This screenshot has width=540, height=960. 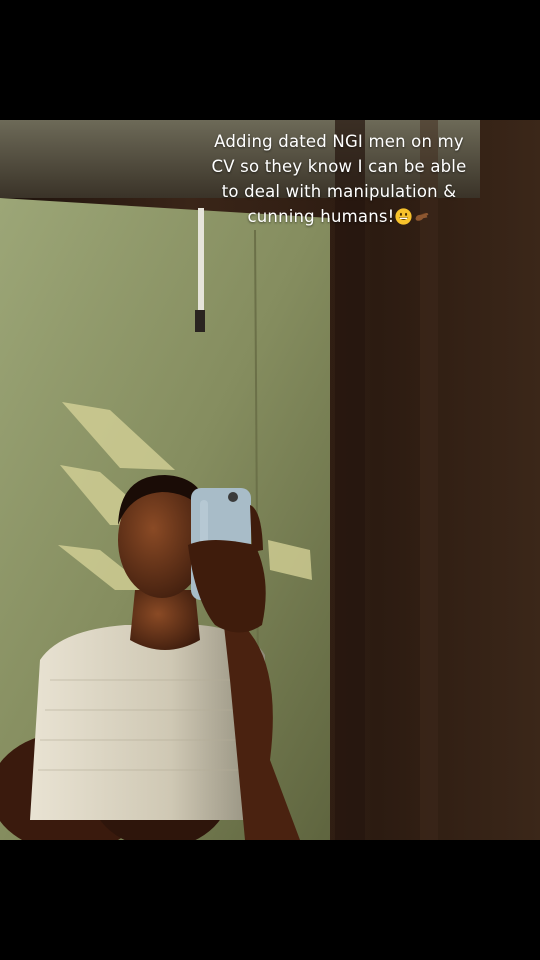 I want to click on letterbox-bottom, so click(x=270, y=900).